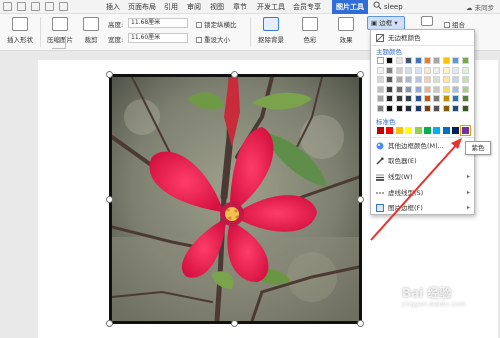 The image size is (500, 338). Describe the element at coordinates (109, 323) in the screenshot. I see `resize-handle-bottom-left` at that location.